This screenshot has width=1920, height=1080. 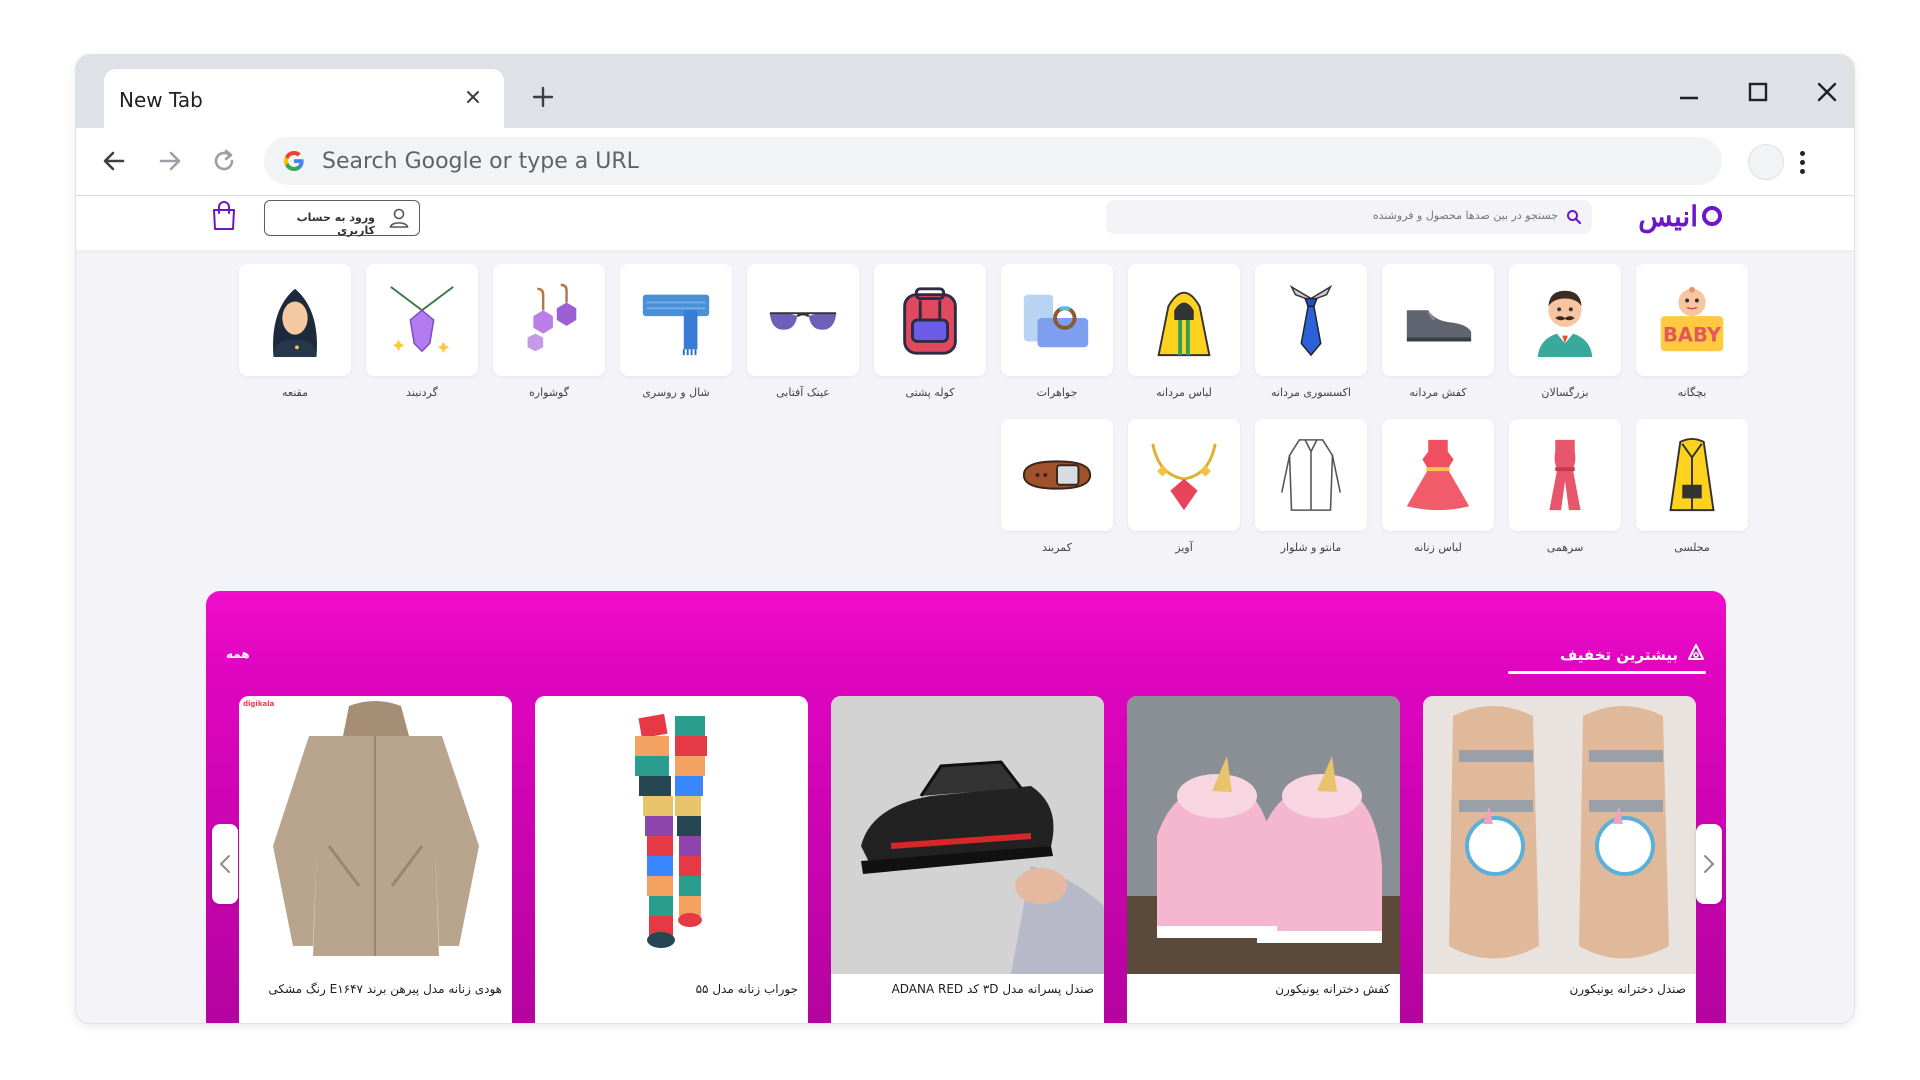 I want to click on long-coat-icon, so click(x=1311, y=475).